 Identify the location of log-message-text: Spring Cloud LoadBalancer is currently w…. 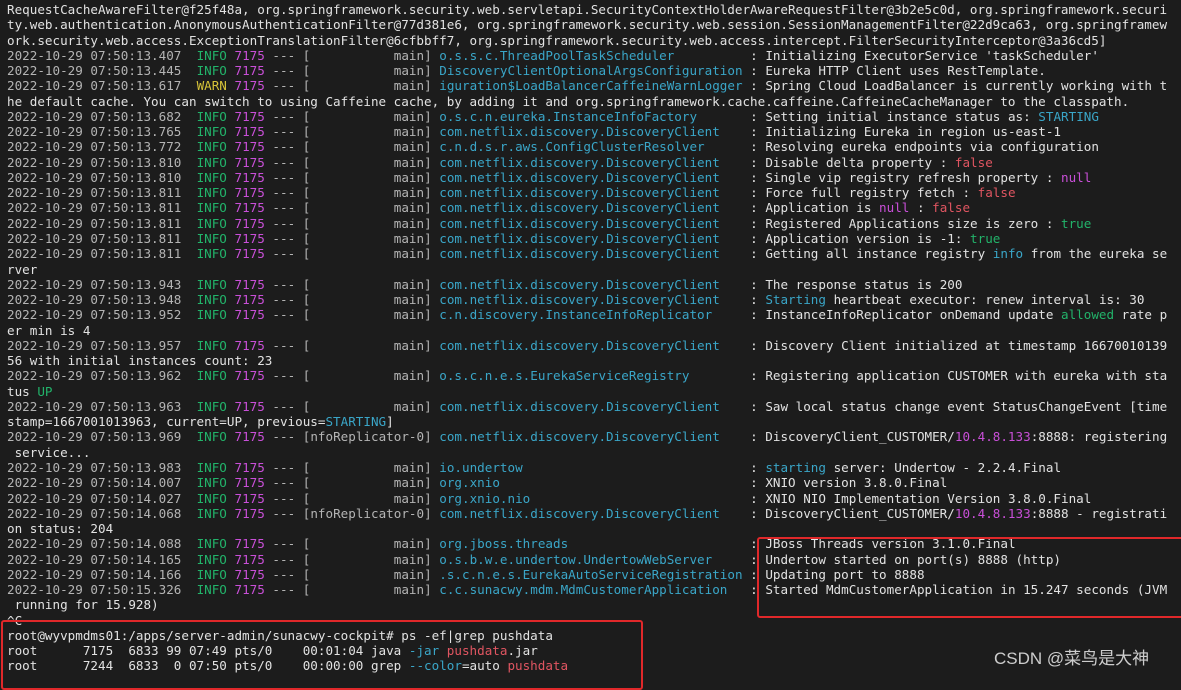
(966, 86).